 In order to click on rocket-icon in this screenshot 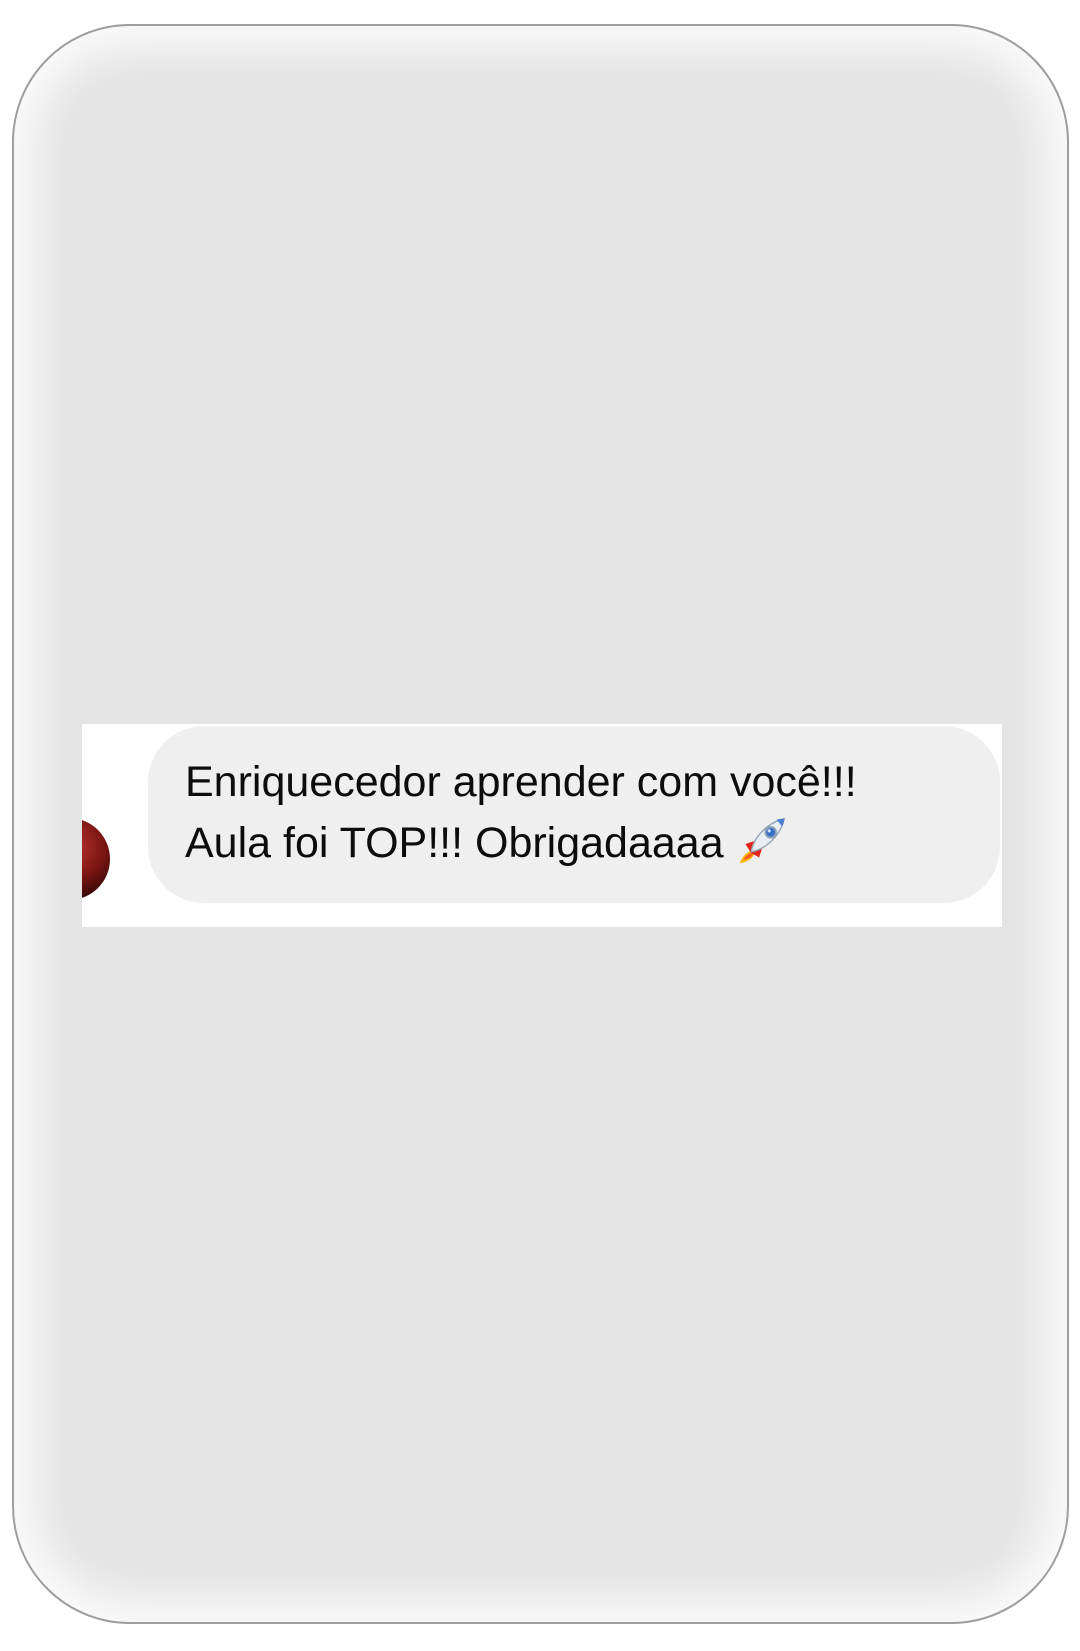, I will do `click(762, 840)`.